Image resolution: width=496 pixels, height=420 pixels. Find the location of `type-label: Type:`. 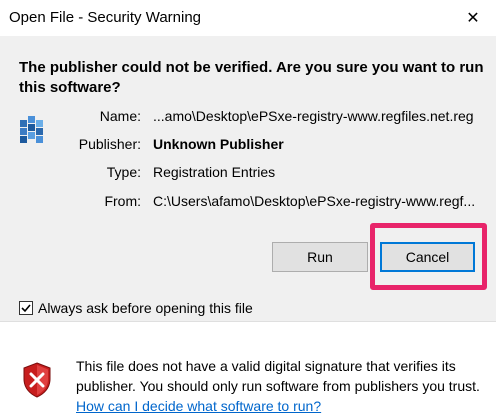

type-label: Type: is located at coordinates (123, 172).